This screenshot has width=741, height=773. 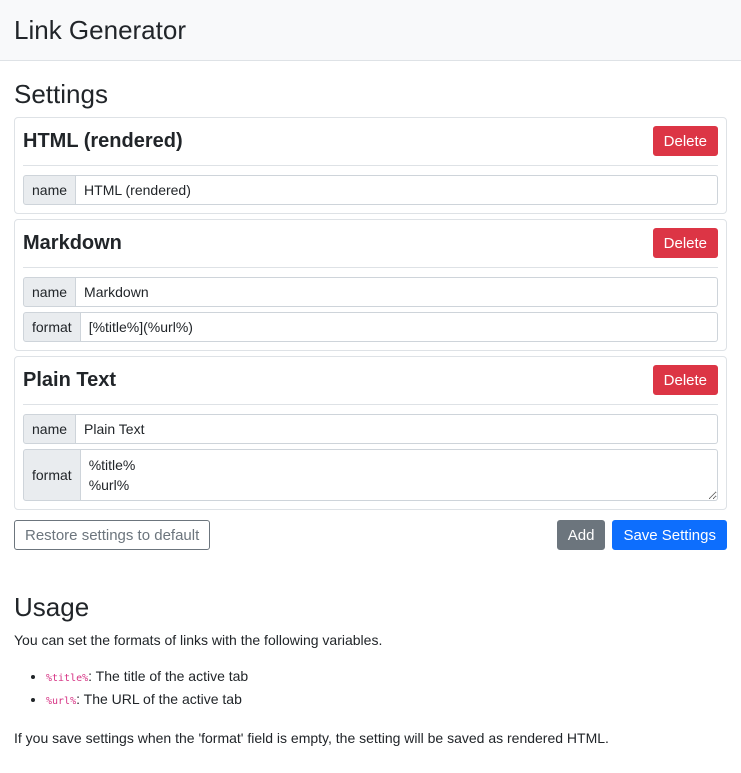 I want to click on setting-card-html: HTML (rendered) Delete name, so click(x=370, y=165).